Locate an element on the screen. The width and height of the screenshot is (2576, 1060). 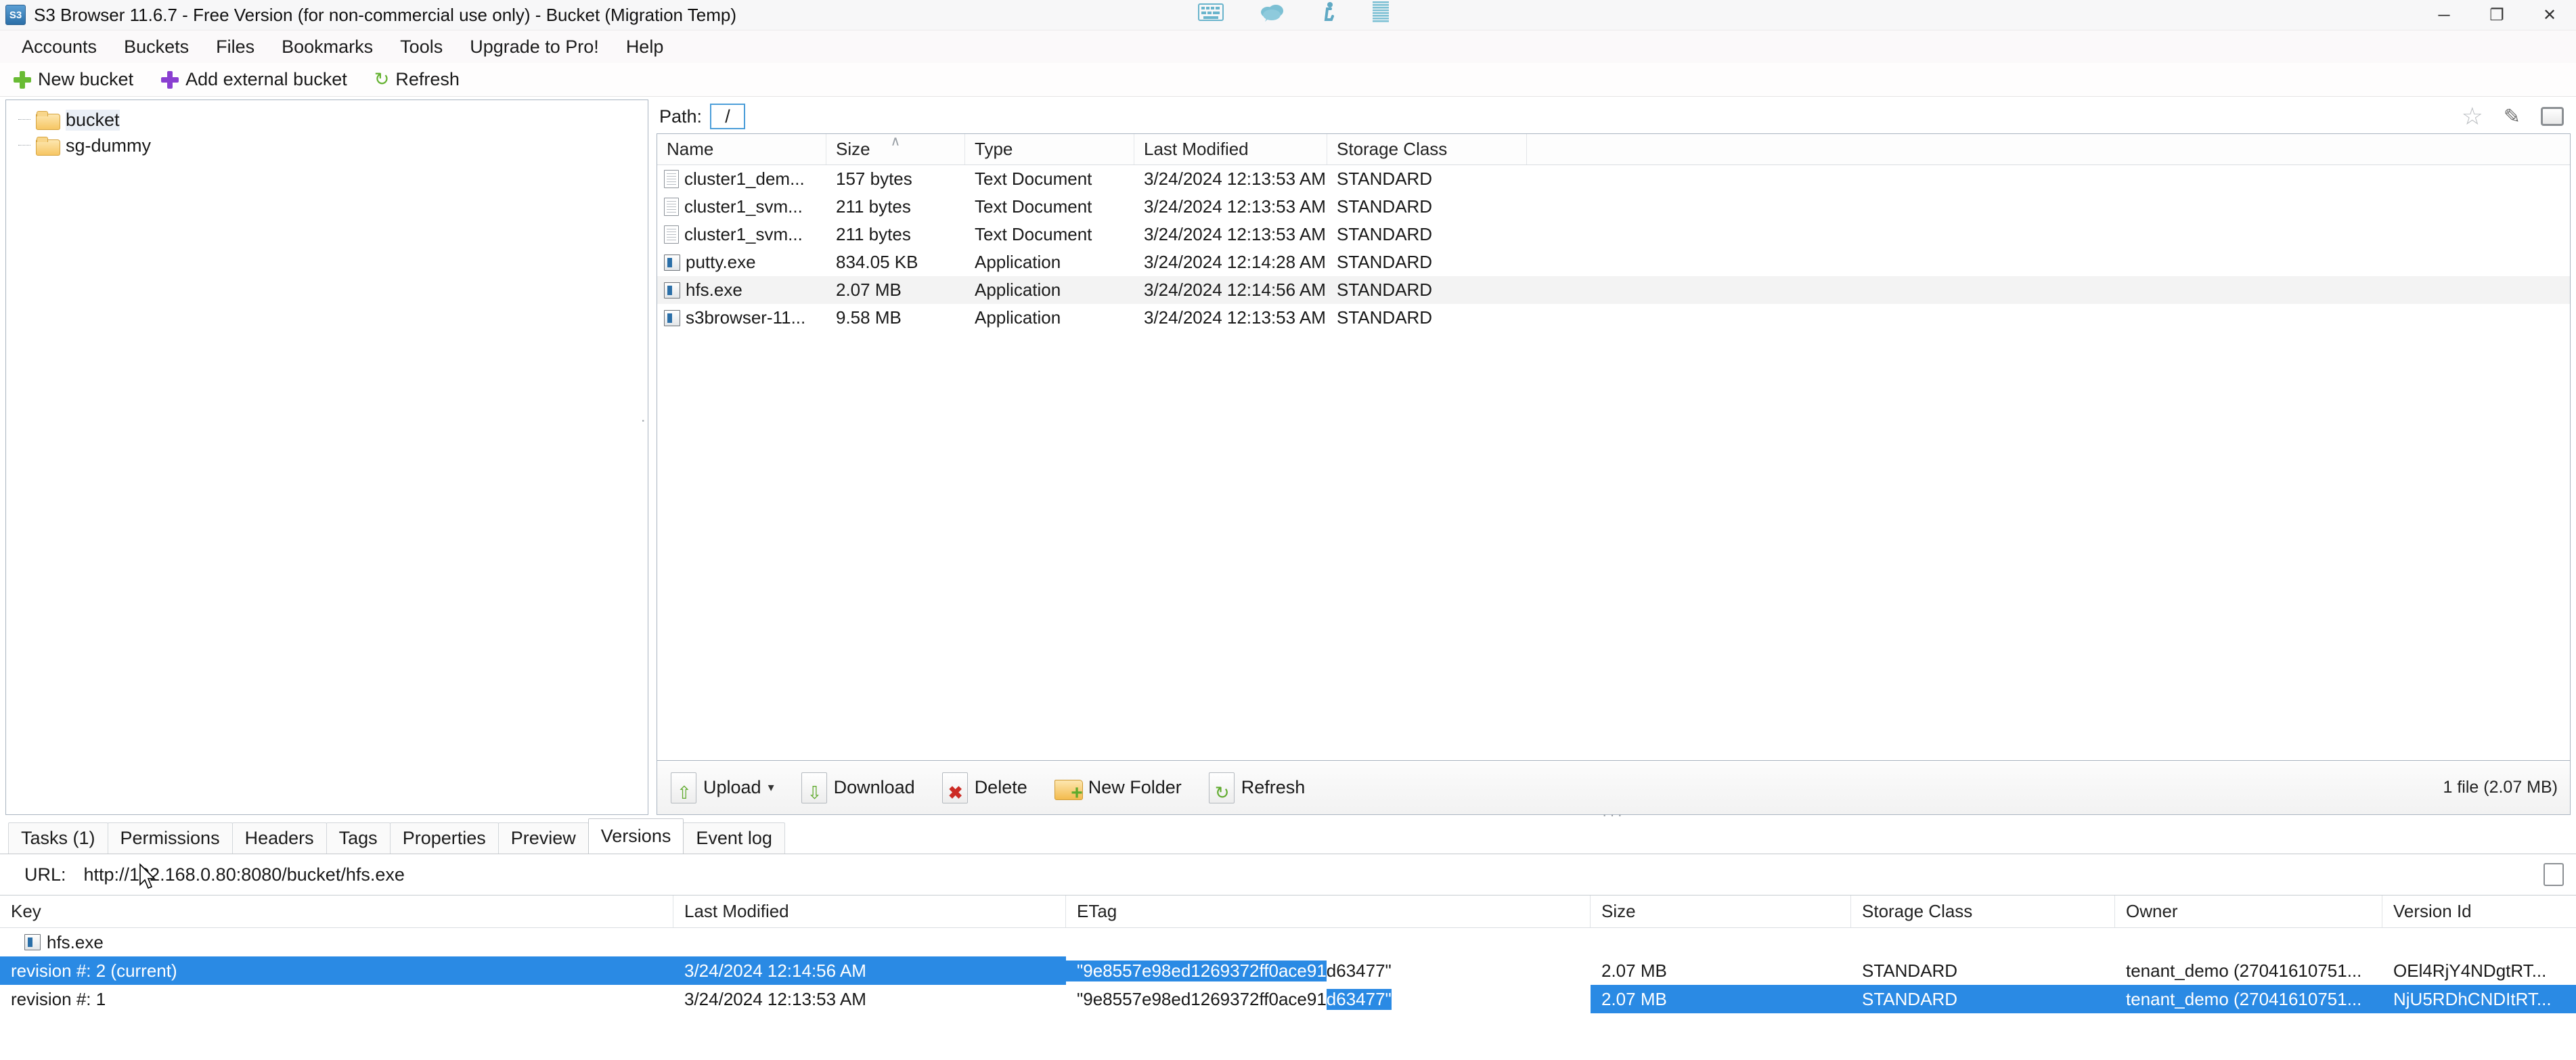
minimize-button: ─ is located at coordinates (2444, 15).